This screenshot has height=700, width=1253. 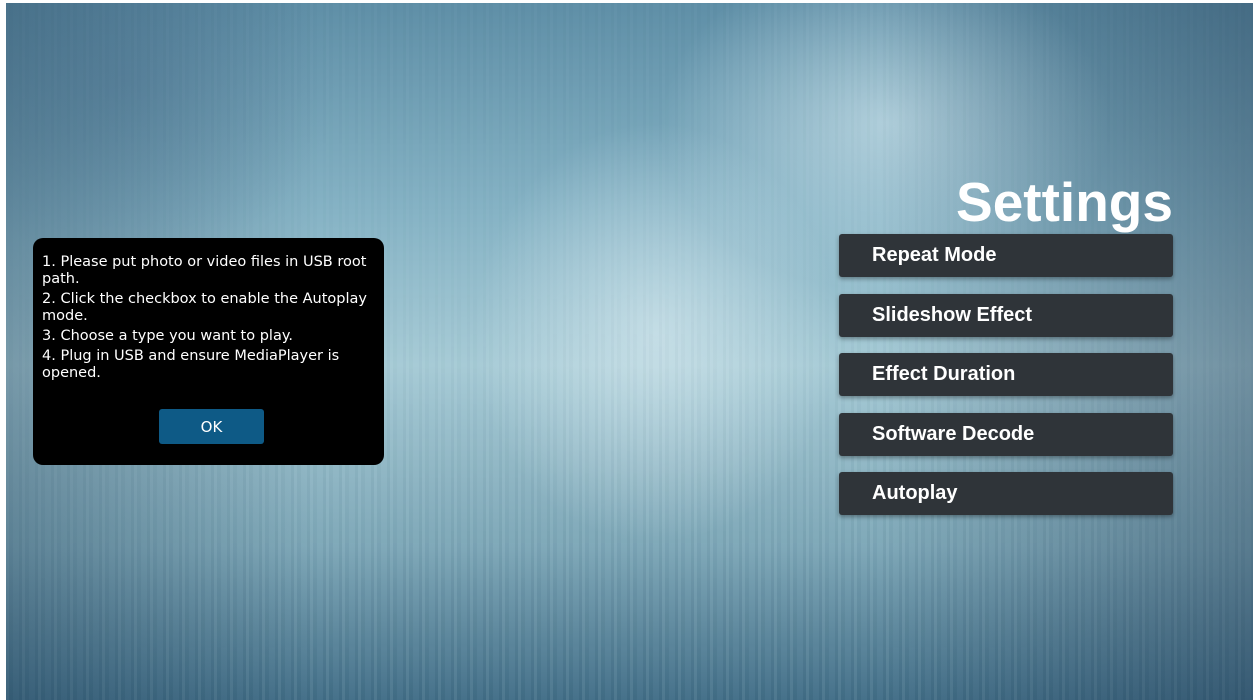 What do you see at coordinates (1006, 315) in the screenshot?
I see `menu-item-slideshow-effect: Slideshow Effect` at bounding box center [1006, 315].